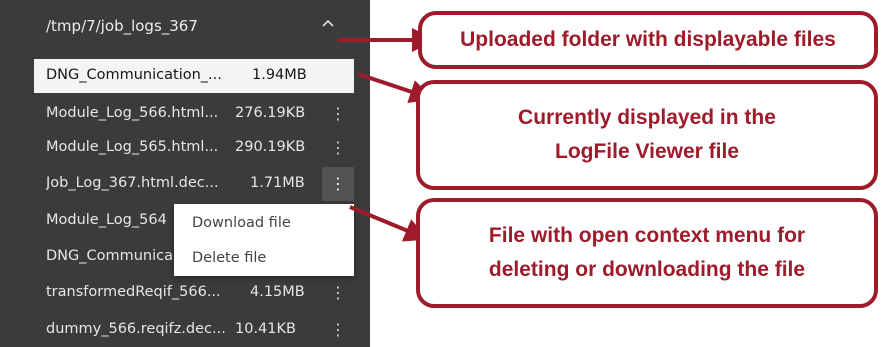 The height and width of the screenshot is (347, 882). What do you see at coordinates (648, 40) in the screenshot?
I see `callout-uploaded-folder: Uploaded folder with displayable files` at bounding box center [648, 40].